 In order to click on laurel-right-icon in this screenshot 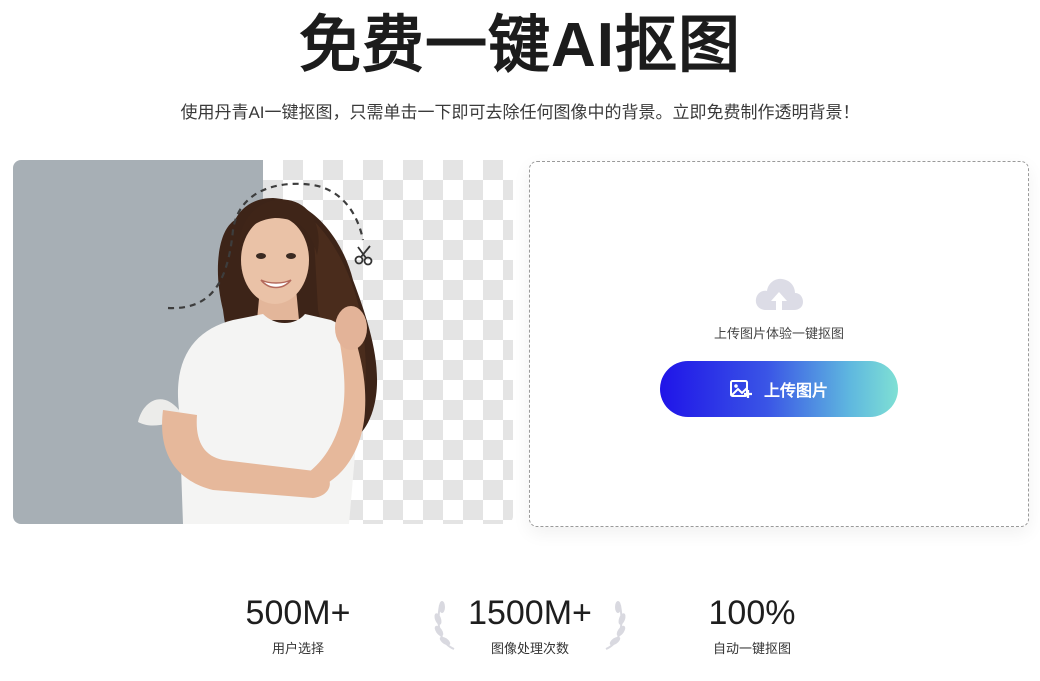, I will do `click(615, 625)`.